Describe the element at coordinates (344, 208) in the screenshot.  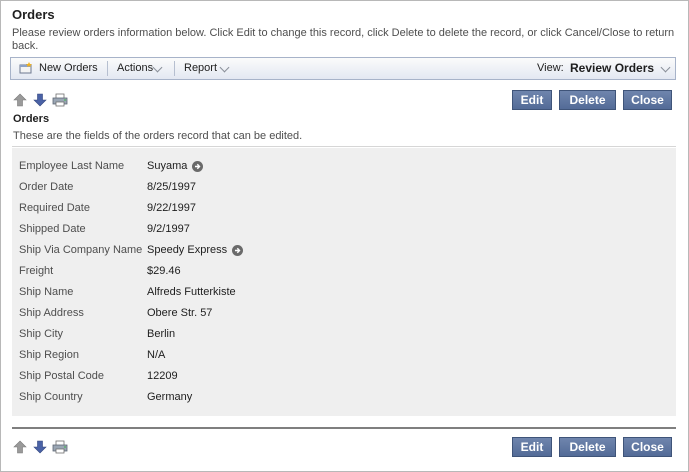
I see `field-row-required-date: Required Date 9/22/1997` at that location.